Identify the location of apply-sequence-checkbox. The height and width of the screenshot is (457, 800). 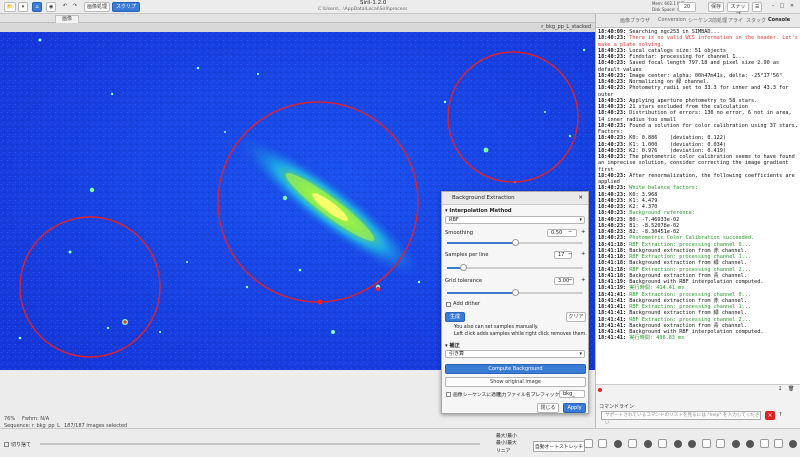
(448, 394).